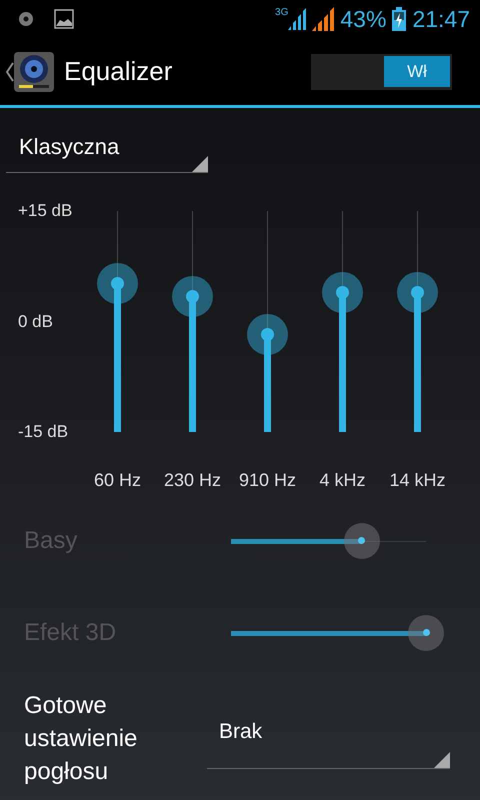 This screenshot has width=480, height=800. What do you see at coordinates (441, 19) in the screenshot?
I see `clock: 21:47` at bounding box center [441, 19].